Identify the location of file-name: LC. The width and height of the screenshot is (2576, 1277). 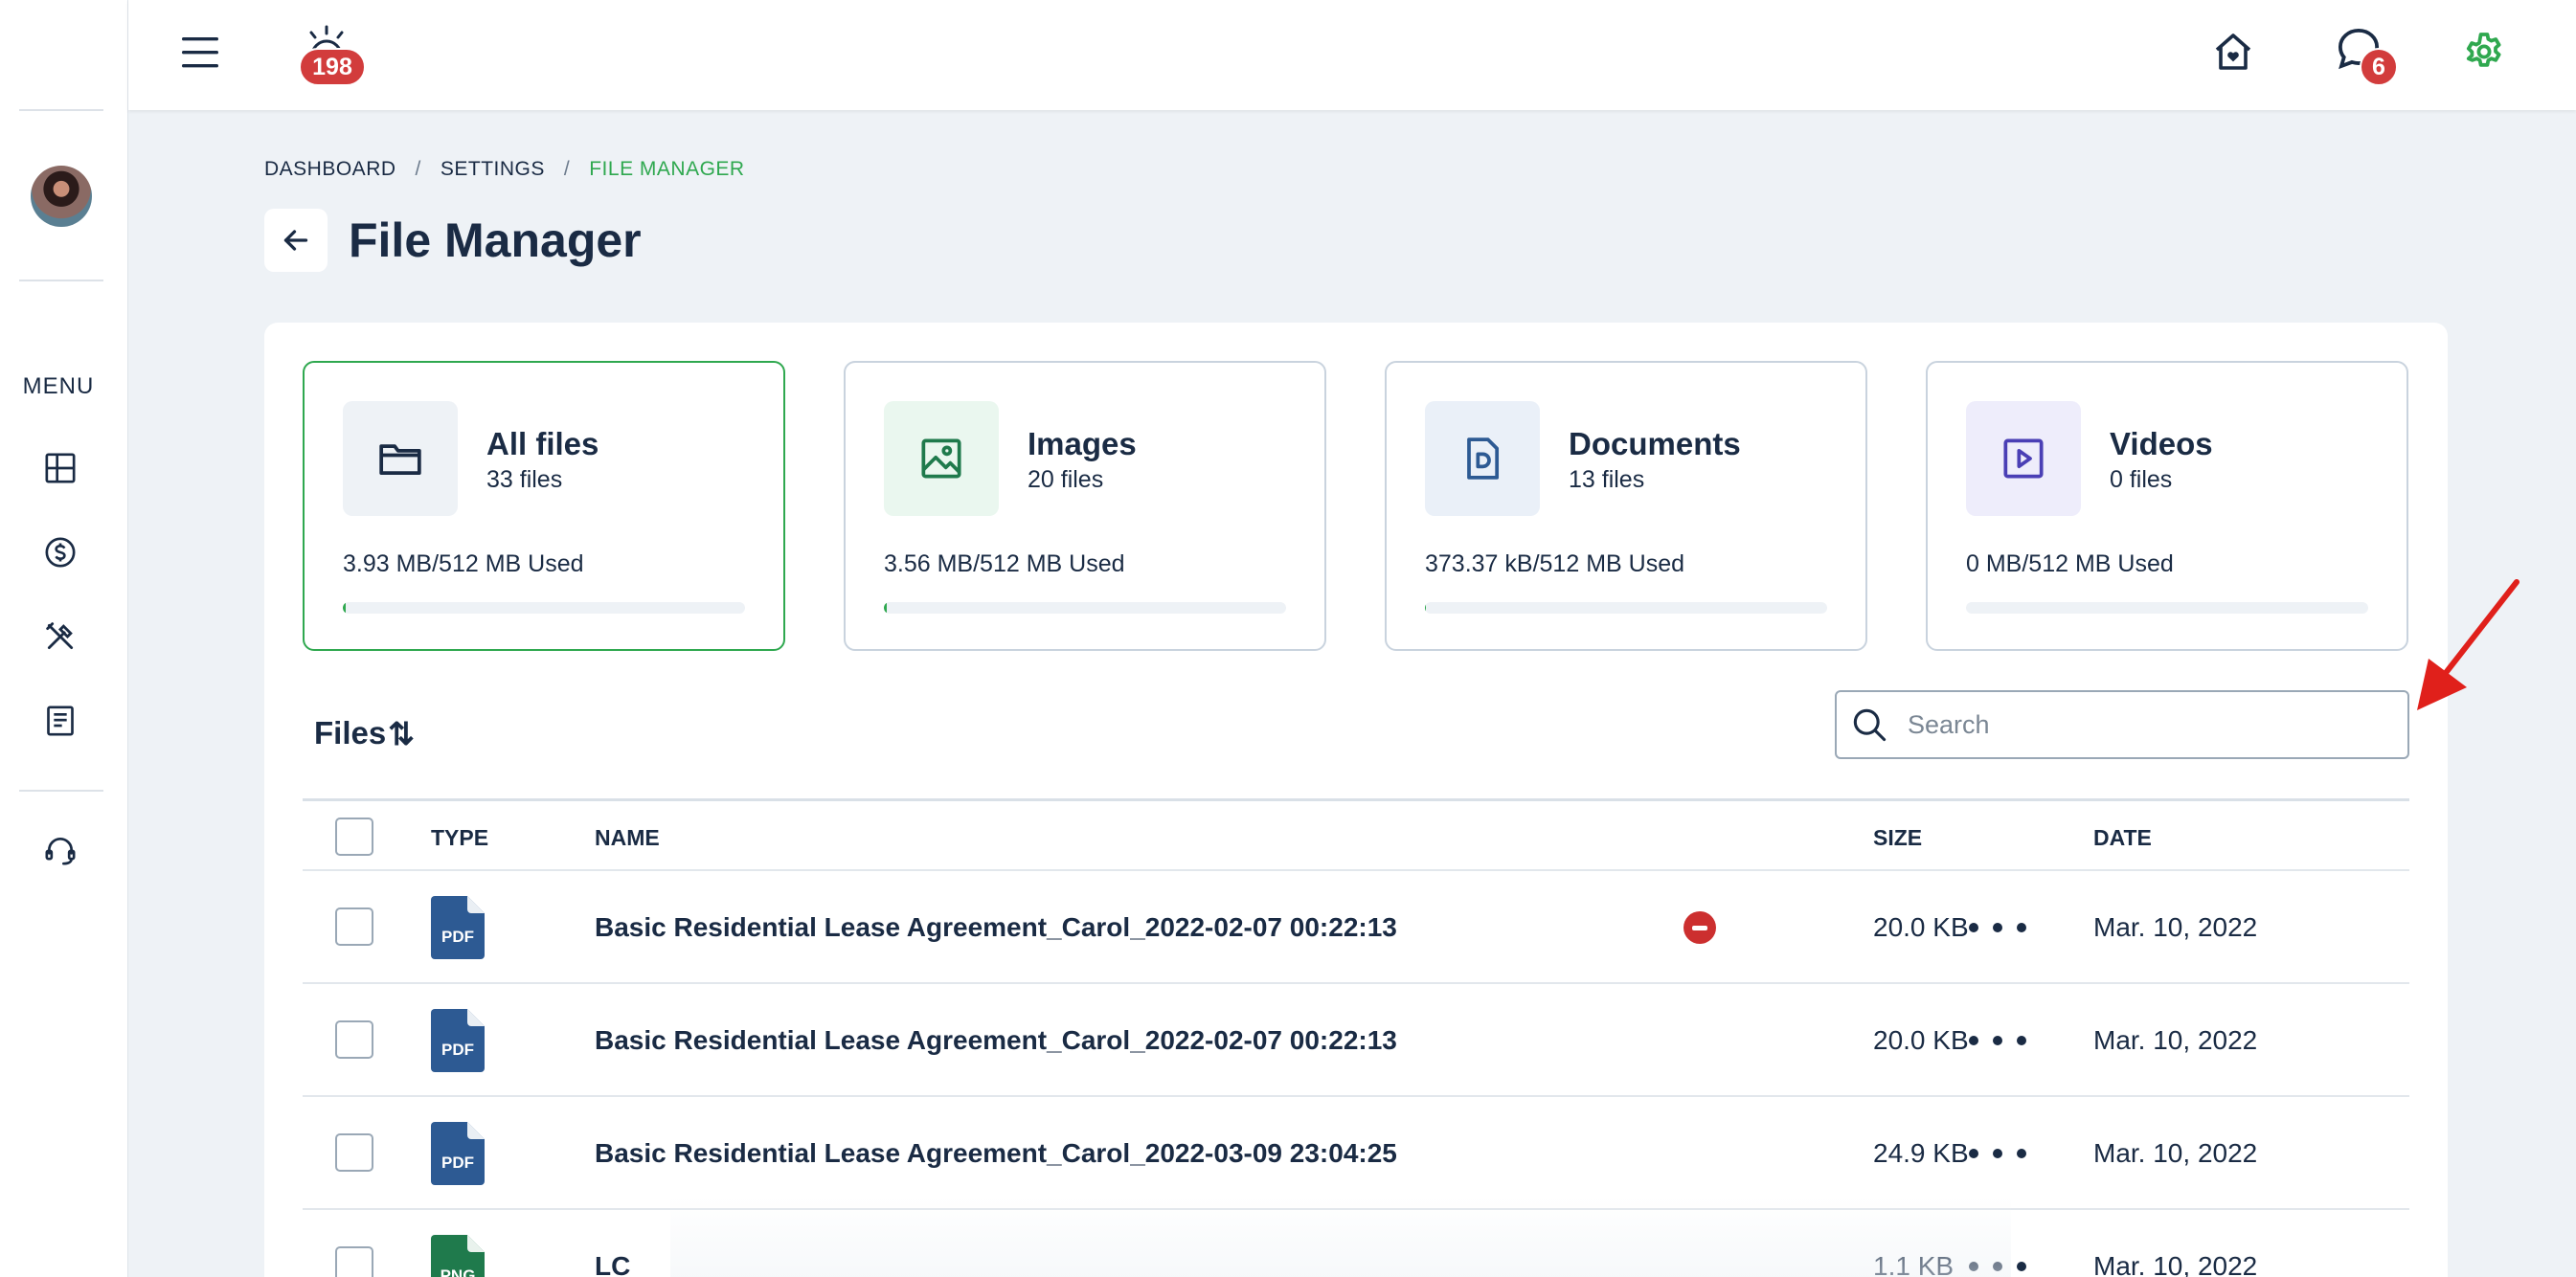
(612, 1243).